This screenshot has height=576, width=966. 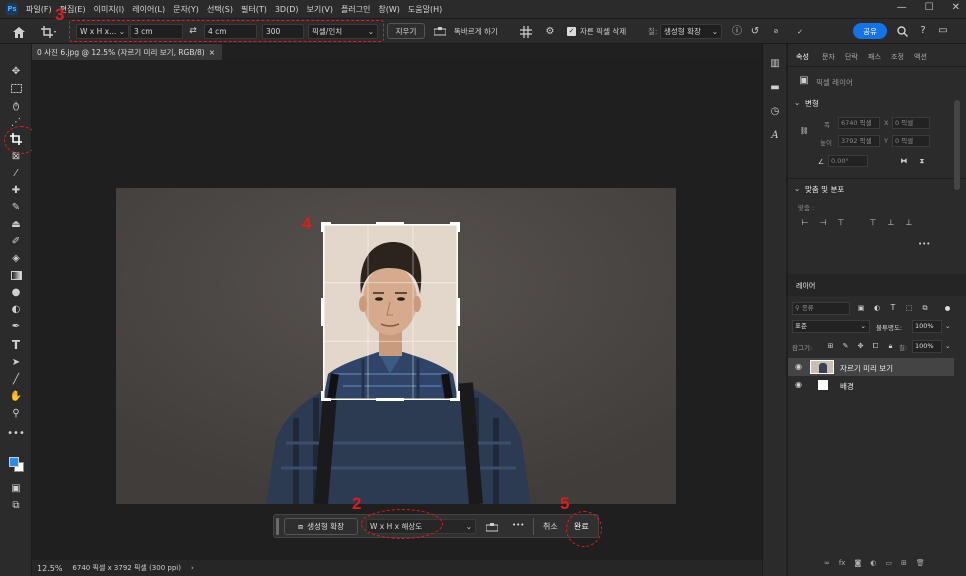 I want to click on marquee-tool-icon, so click(x=16, y=88).